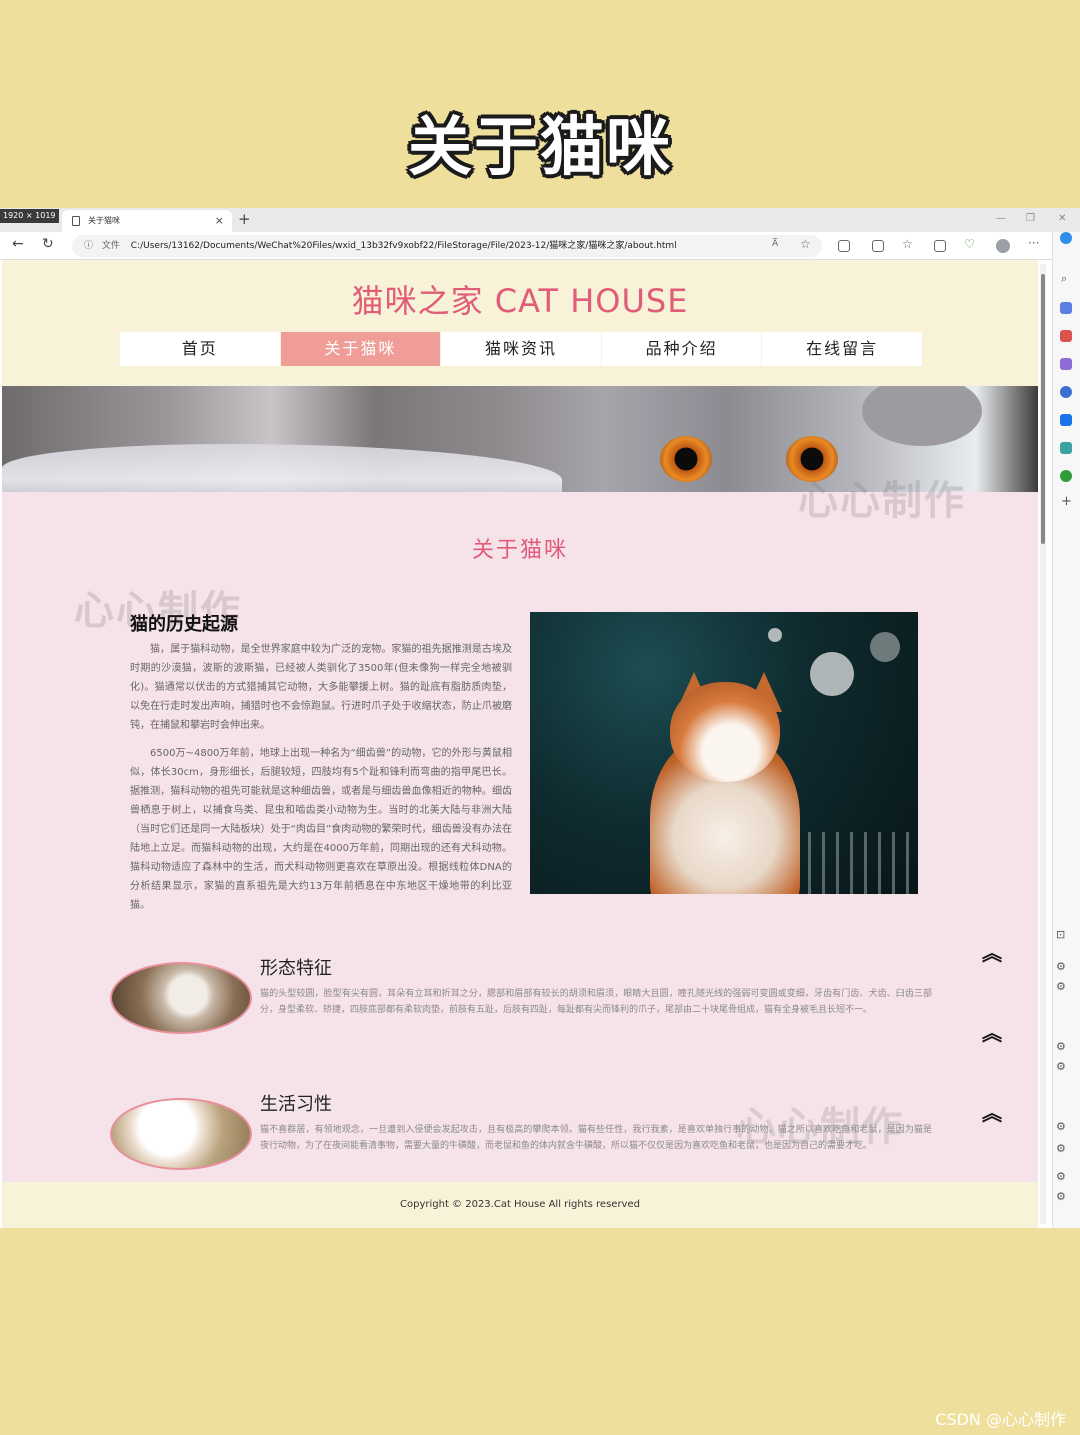 The image size is (1080, 1435). I want to click on outlook-icon, so click(1066, 420).